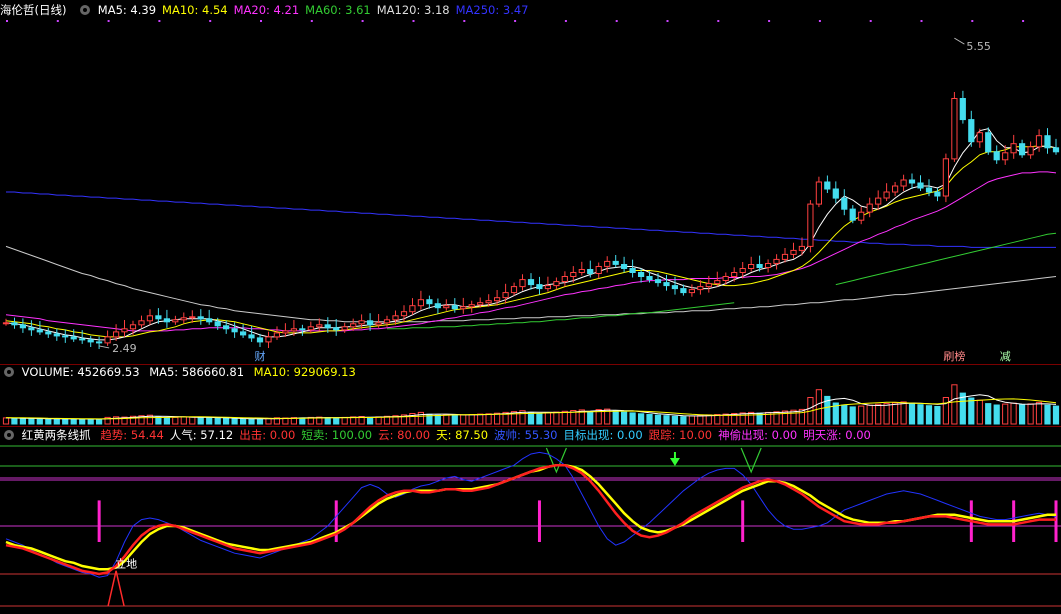 This screenshot has width=1061, height=614. I want to click on indicator-label-0: 趋势: 54.44, so click(132, 435).